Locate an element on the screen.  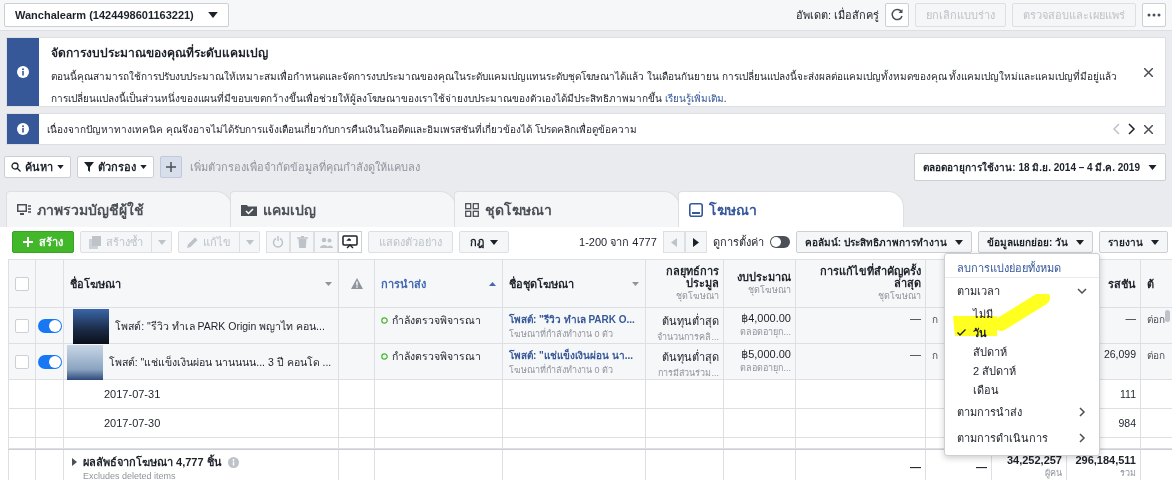
refresh-button is located at coordinates (897, 15).